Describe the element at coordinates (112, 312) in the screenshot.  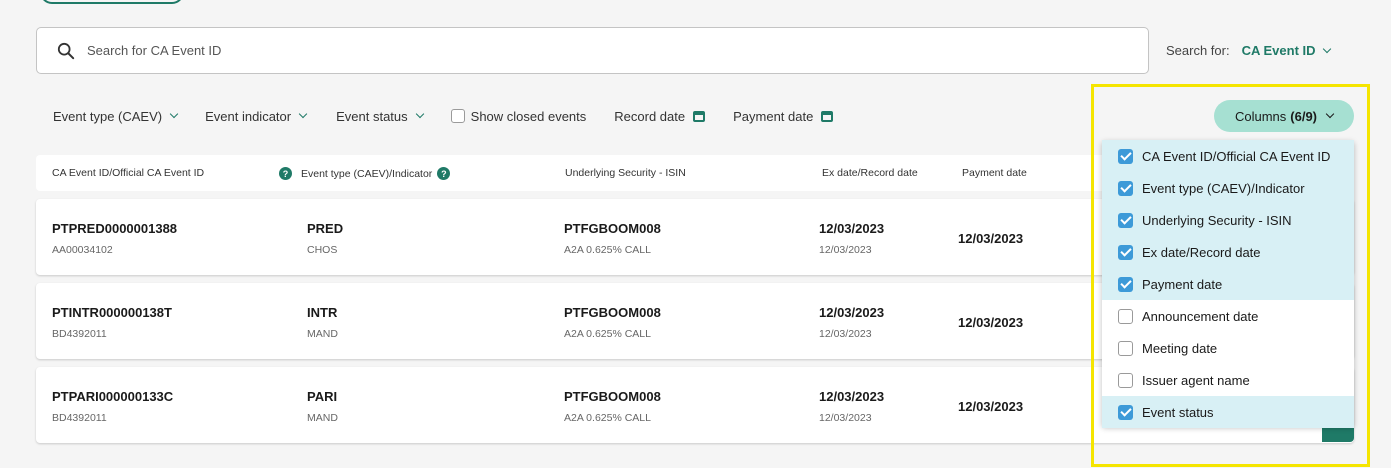
I see `event-id: PTINTR000000138T` at that location.